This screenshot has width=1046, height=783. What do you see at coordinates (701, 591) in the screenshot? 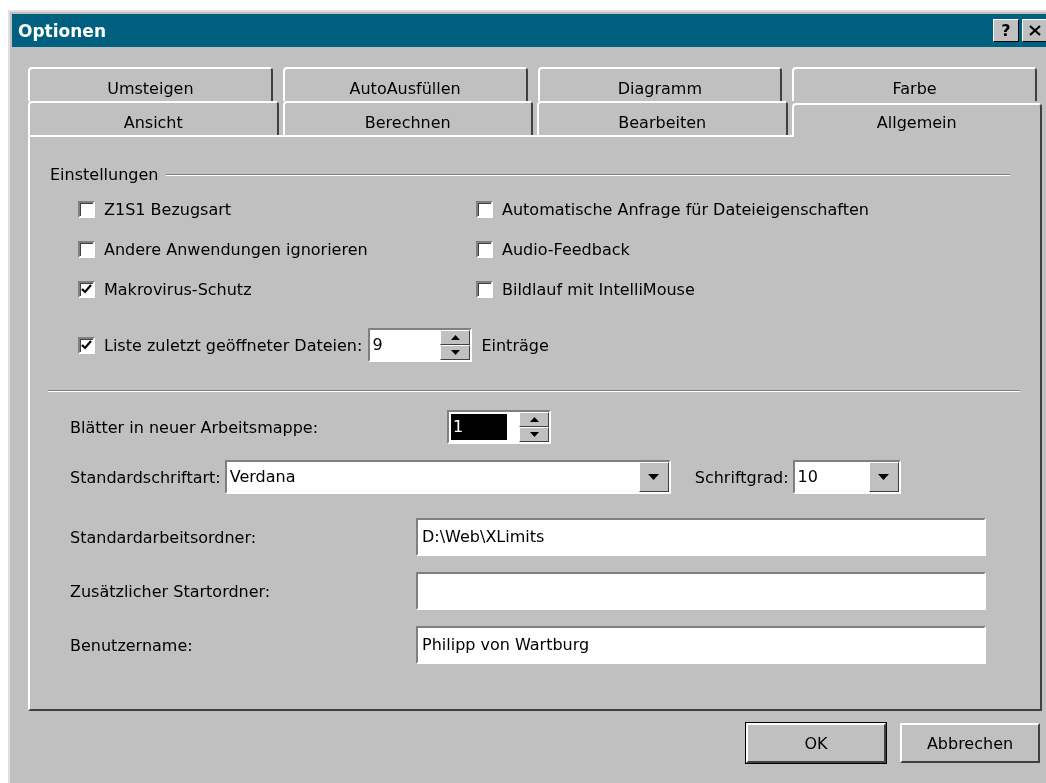
I see `input-field` at bounding box center [701, 591].